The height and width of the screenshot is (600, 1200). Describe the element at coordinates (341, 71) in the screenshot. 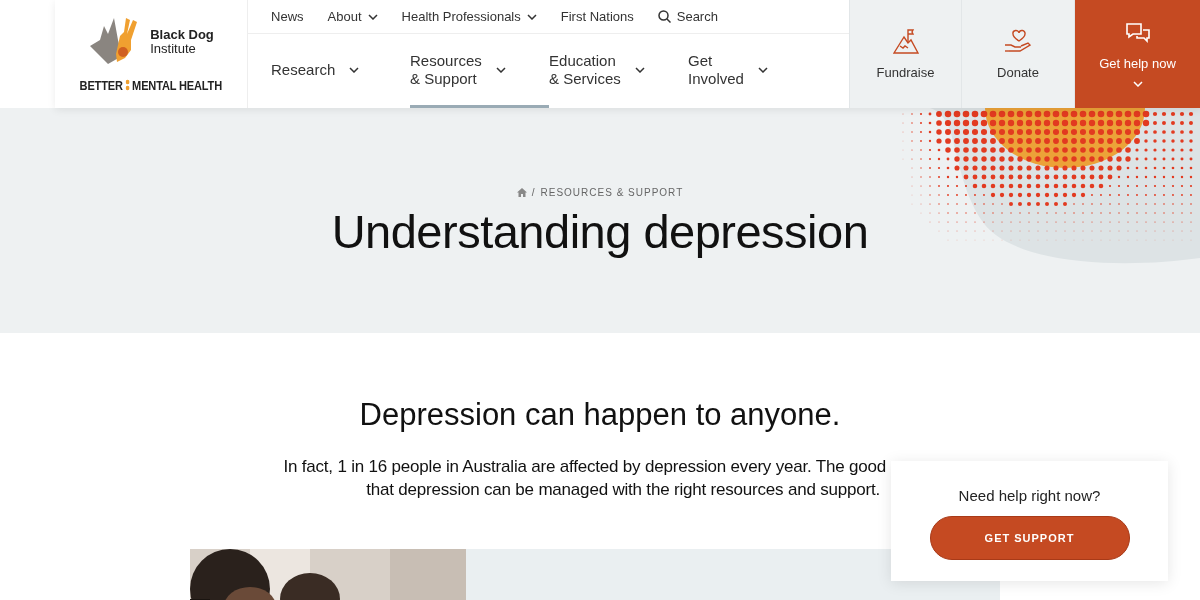

I see `nav-menu-item: Research` at that location.